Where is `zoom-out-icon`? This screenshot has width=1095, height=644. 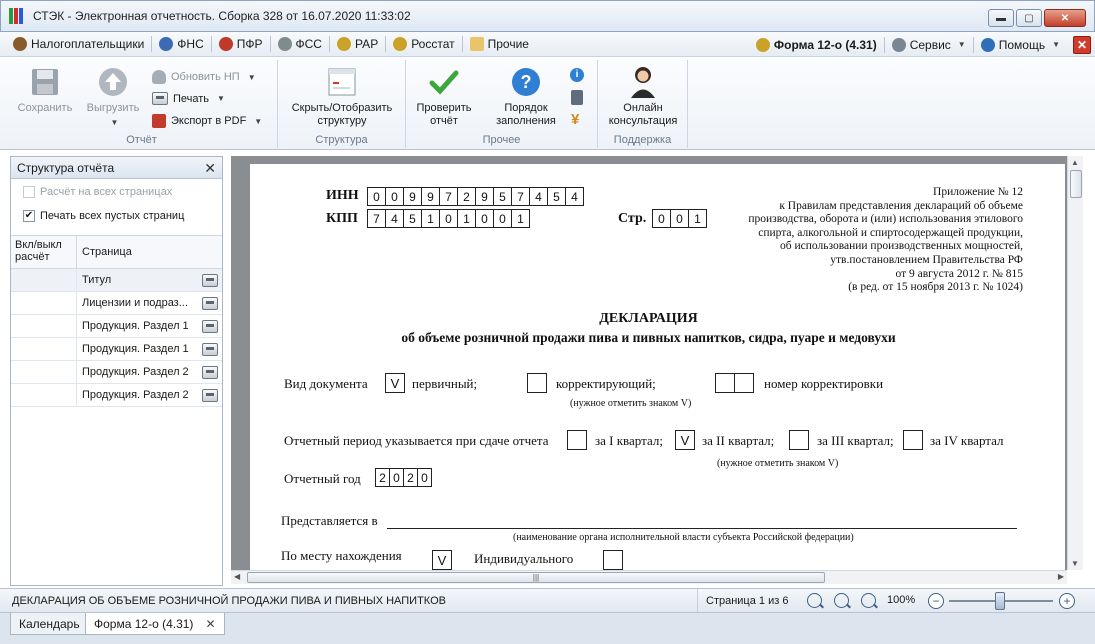 zoom-out-icon is located at coordinates (814, 600).